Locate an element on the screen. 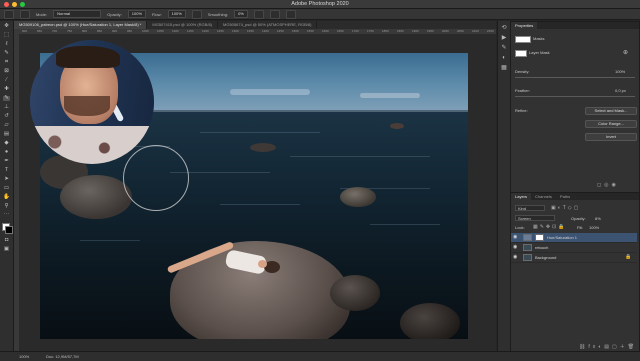  screen-mode-icon: ▣ is located at coordinates (6, 249).